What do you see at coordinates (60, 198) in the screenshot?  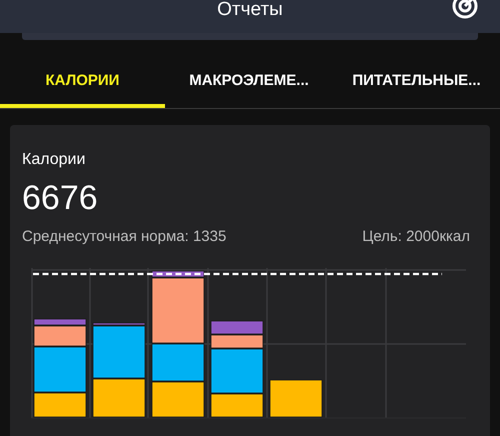 I see `calories-total: 6676` at bounding box center [60, 198].